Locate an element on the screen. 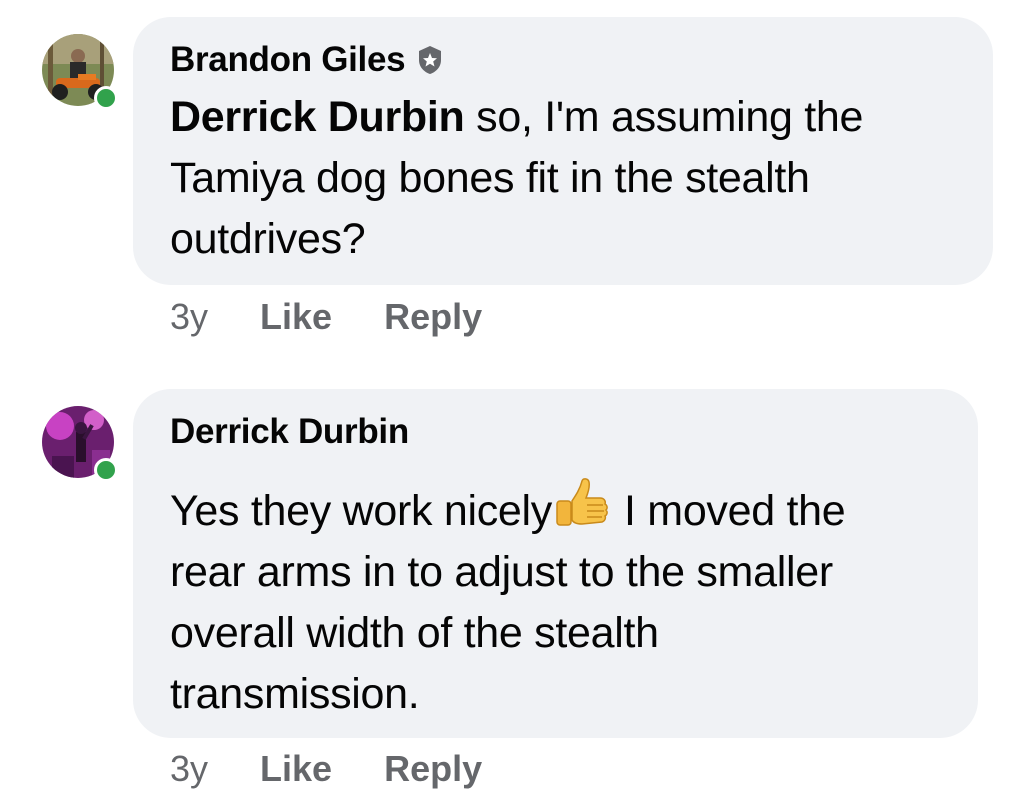 The height and width of the screenshot is (809, 1026). comment-text-line: rear arms in to adjust to the smaller is located at coordinates (501, 572).